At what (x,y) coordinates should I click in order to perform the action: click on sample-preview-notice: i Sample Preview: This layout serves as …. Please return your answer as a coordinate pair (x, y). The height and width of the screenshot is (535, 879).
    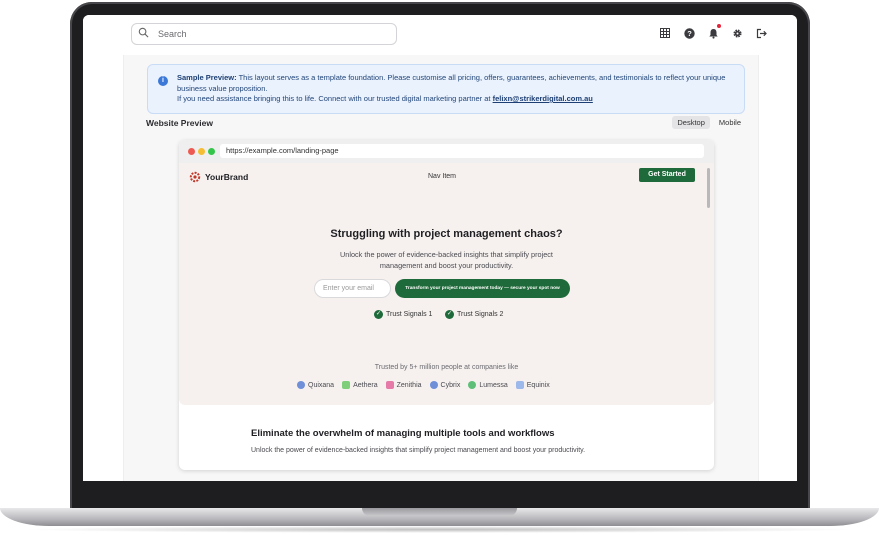
    Looking at the image, I should click on (446, 89).